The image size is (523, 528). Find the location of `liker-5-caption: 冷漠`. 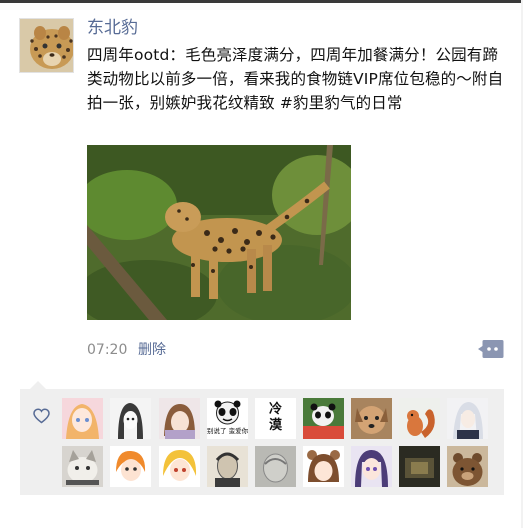

liker-5-caption: 冷漠 is located at coordinates (275, 417).